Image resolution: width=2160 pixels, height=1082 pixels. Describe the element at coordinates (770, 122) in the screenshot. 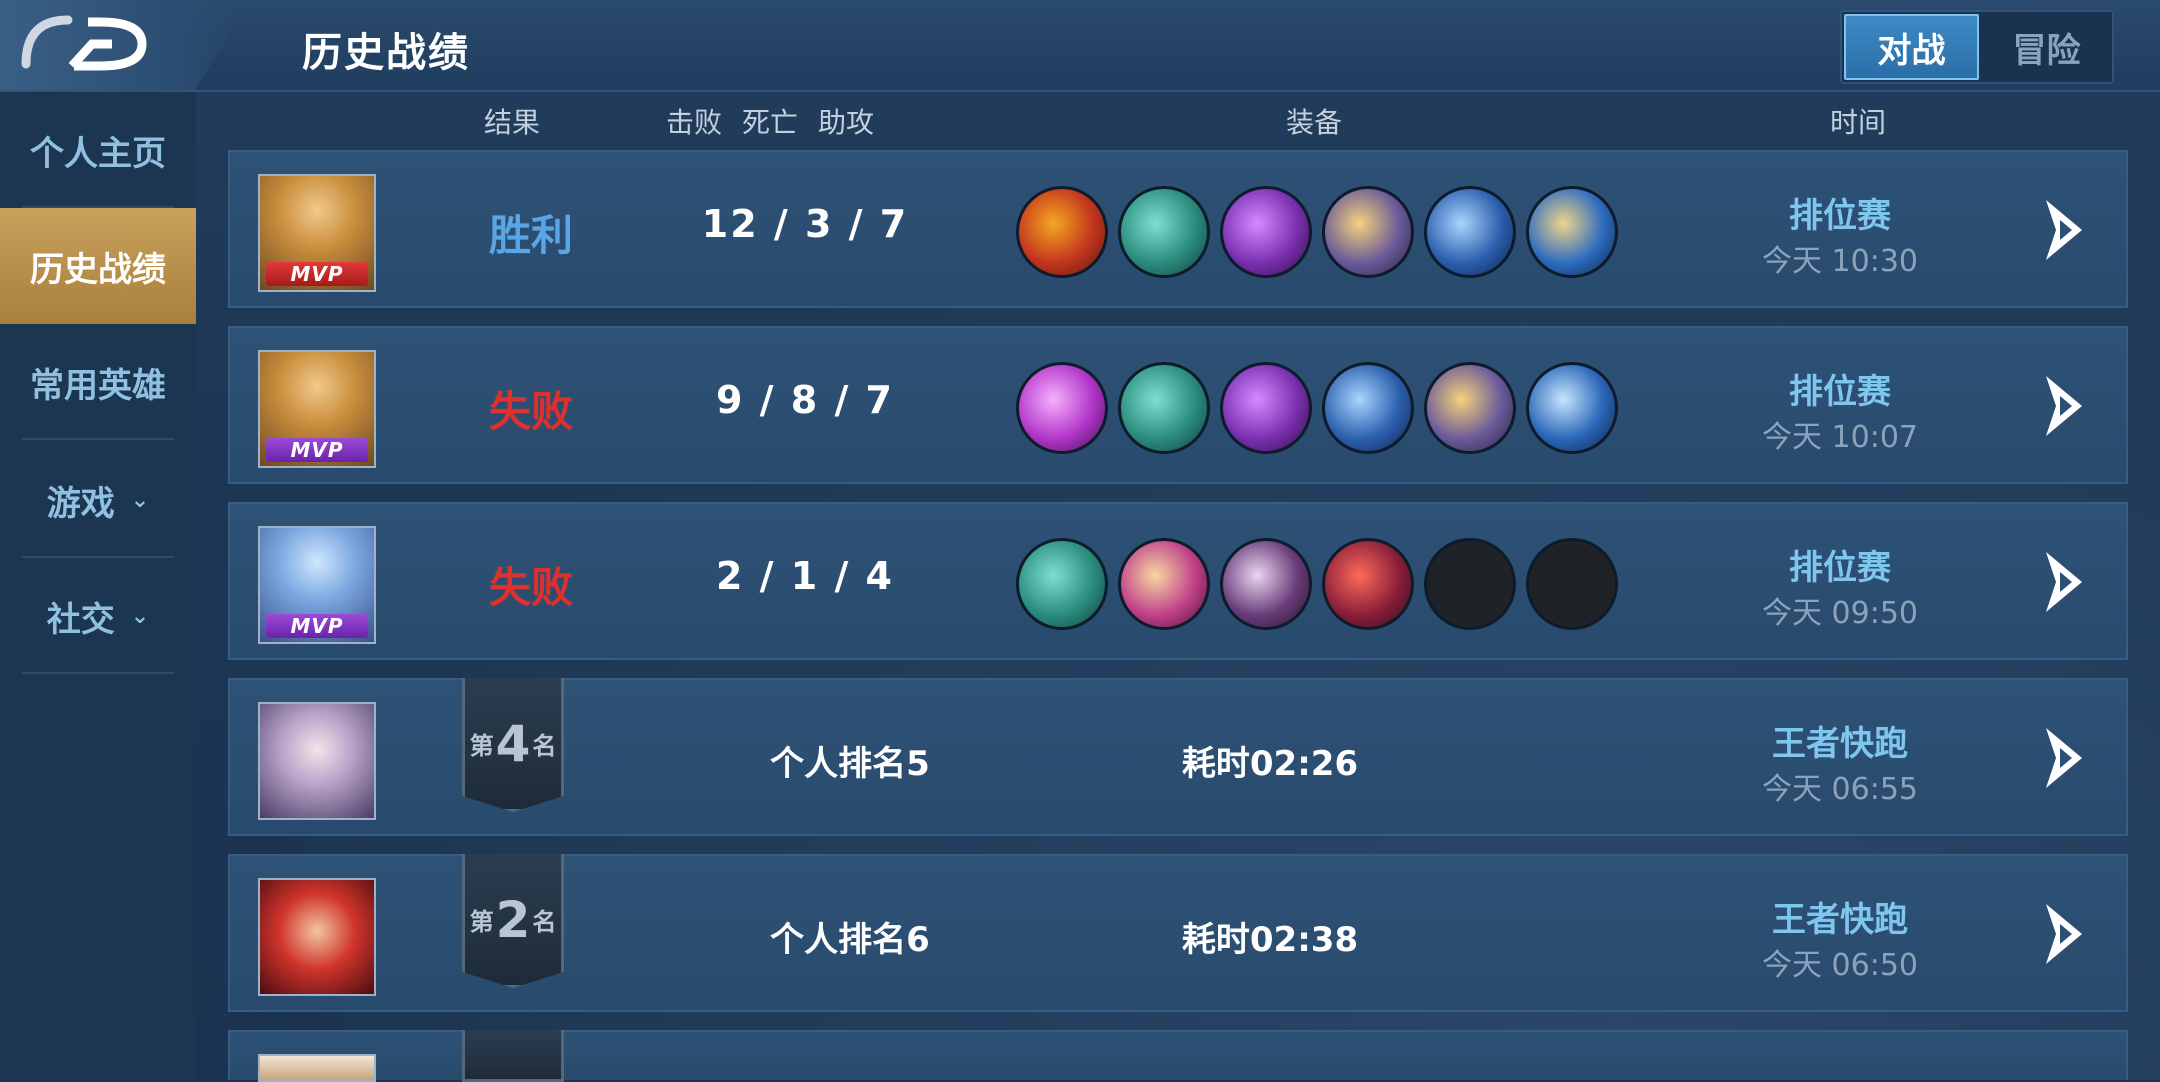

I see `column-header-deaths: 死亡` at that location.